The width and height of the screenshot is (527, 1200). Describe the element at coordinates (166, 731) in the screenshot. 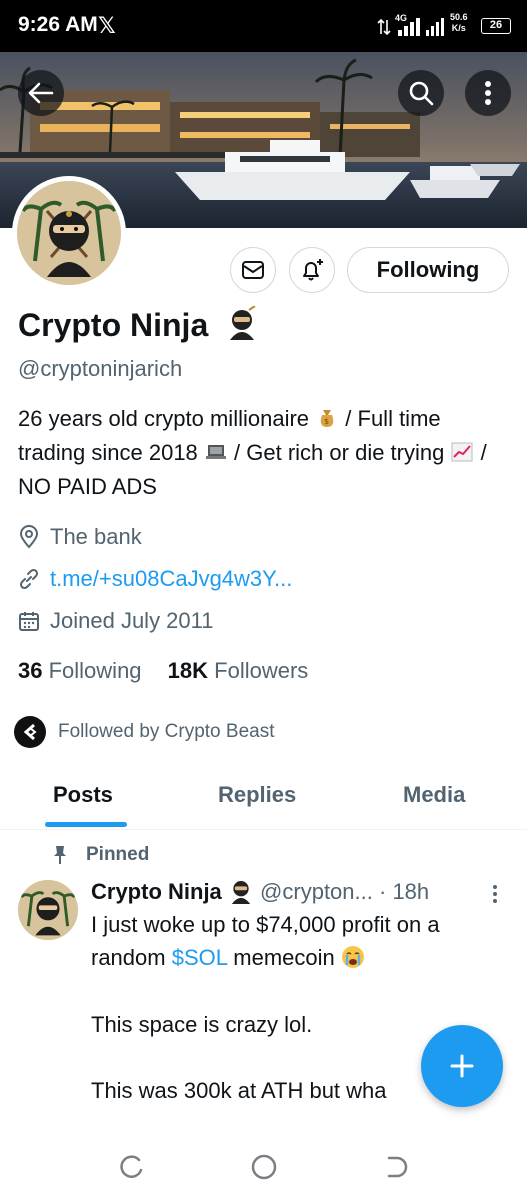

I see `followed-by-text: Followed by Crypto Beast` at that location.